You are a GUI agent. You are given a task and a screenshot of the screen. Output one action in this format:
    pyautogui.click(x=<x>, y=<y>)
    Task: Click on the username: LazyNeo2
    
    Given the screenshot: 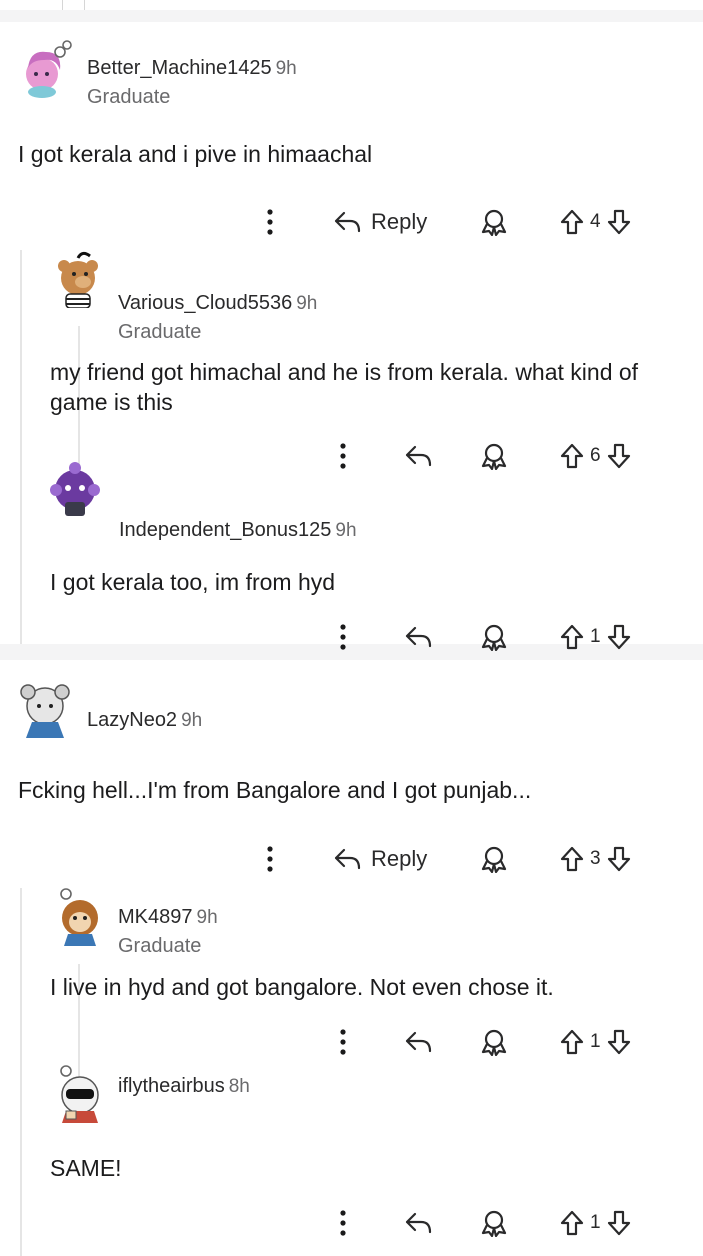 What is the action you would take?
    pyautogui.click(x=132, y=720)
    